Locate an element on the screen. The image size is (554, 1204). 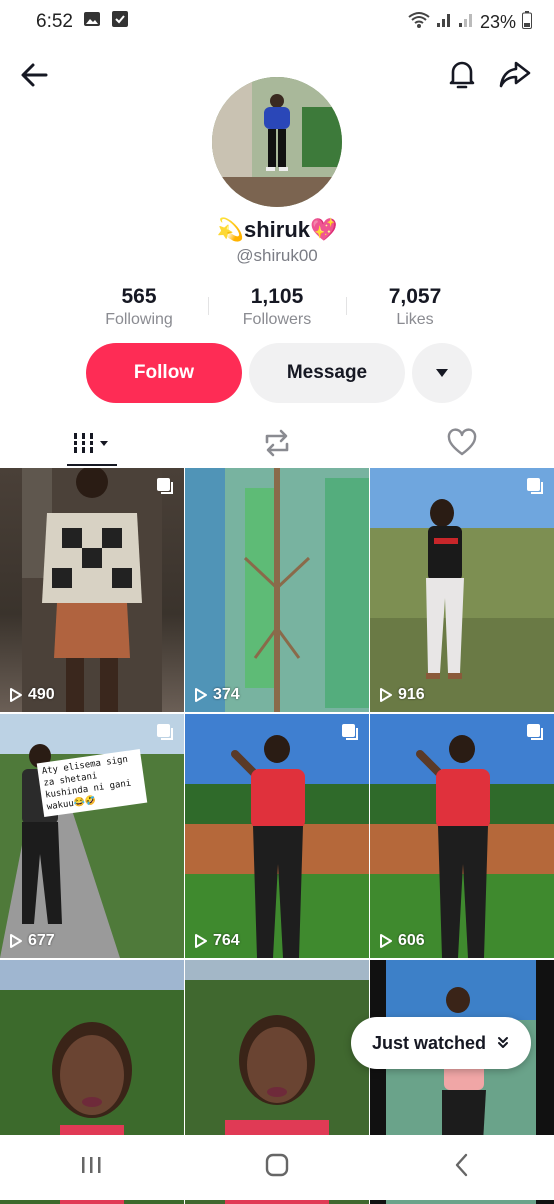
tab-videos is located at coordinates (92, 443).